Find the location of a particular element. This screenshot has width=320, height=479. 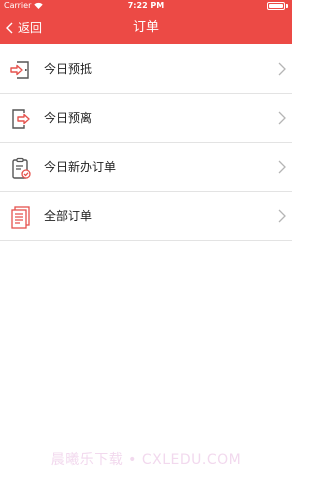

nav-bar: 返回 订单 is located at coordinates (146, 28).